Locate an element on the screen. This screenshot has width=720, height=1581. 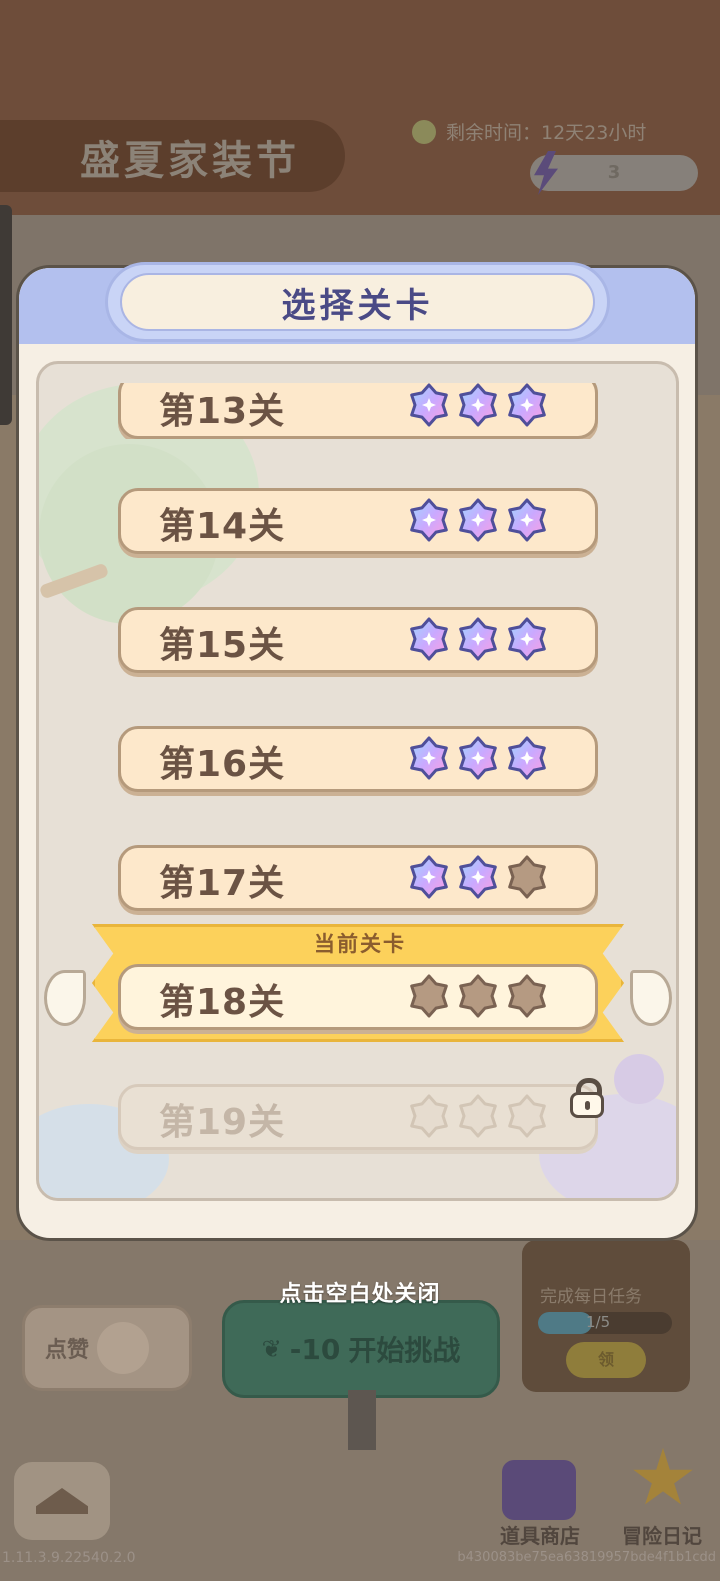
event-title: 盛夏家装节 is located at coordinates (190, 161).